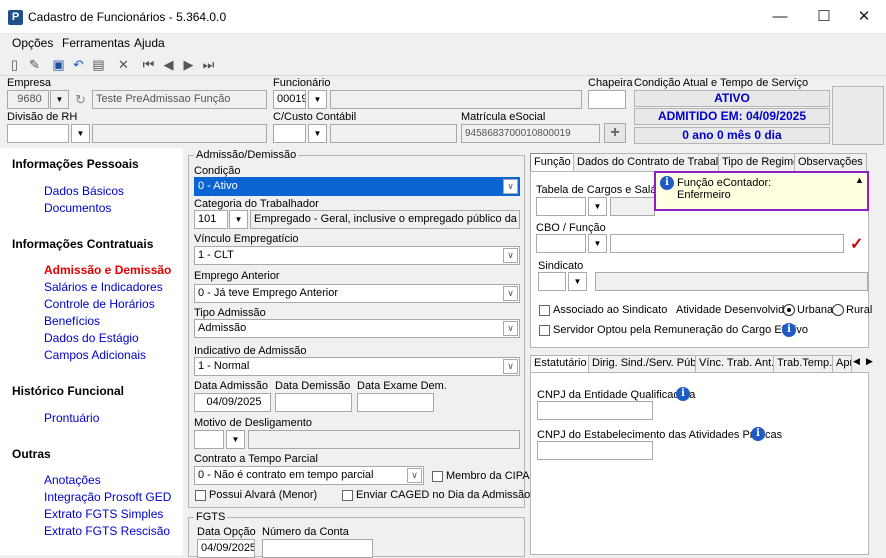 The width and height of the screenshot is (886, 558). Describe the element at coordinates (14, 64) in the screenshot. I see `new-file-icon: ▯` at that location.